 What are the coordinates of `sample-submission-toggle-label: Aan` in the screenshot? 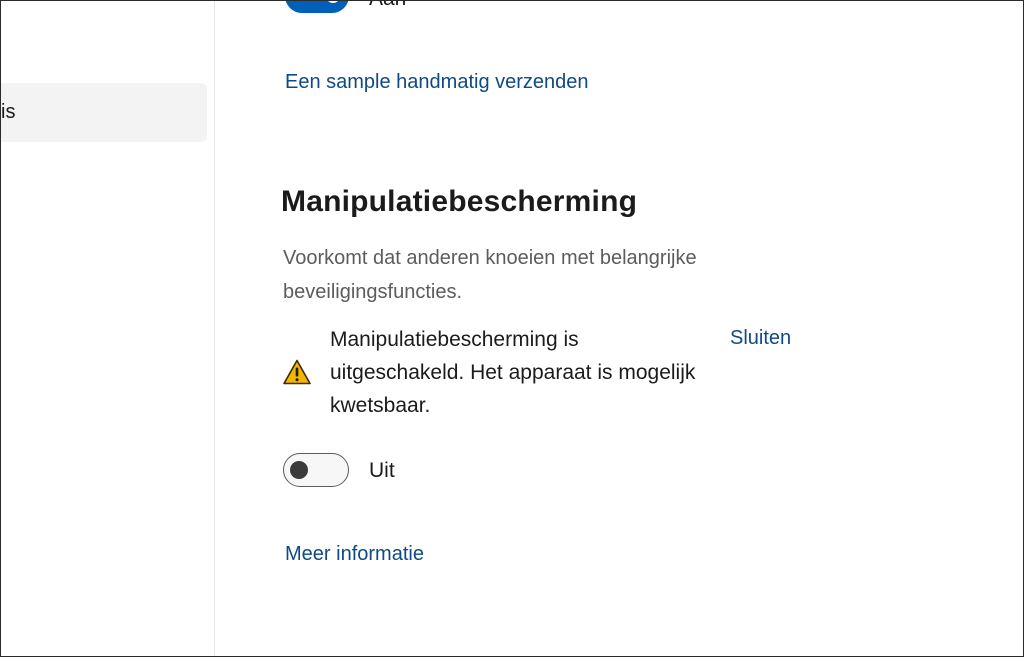 It's located at (387, 6).